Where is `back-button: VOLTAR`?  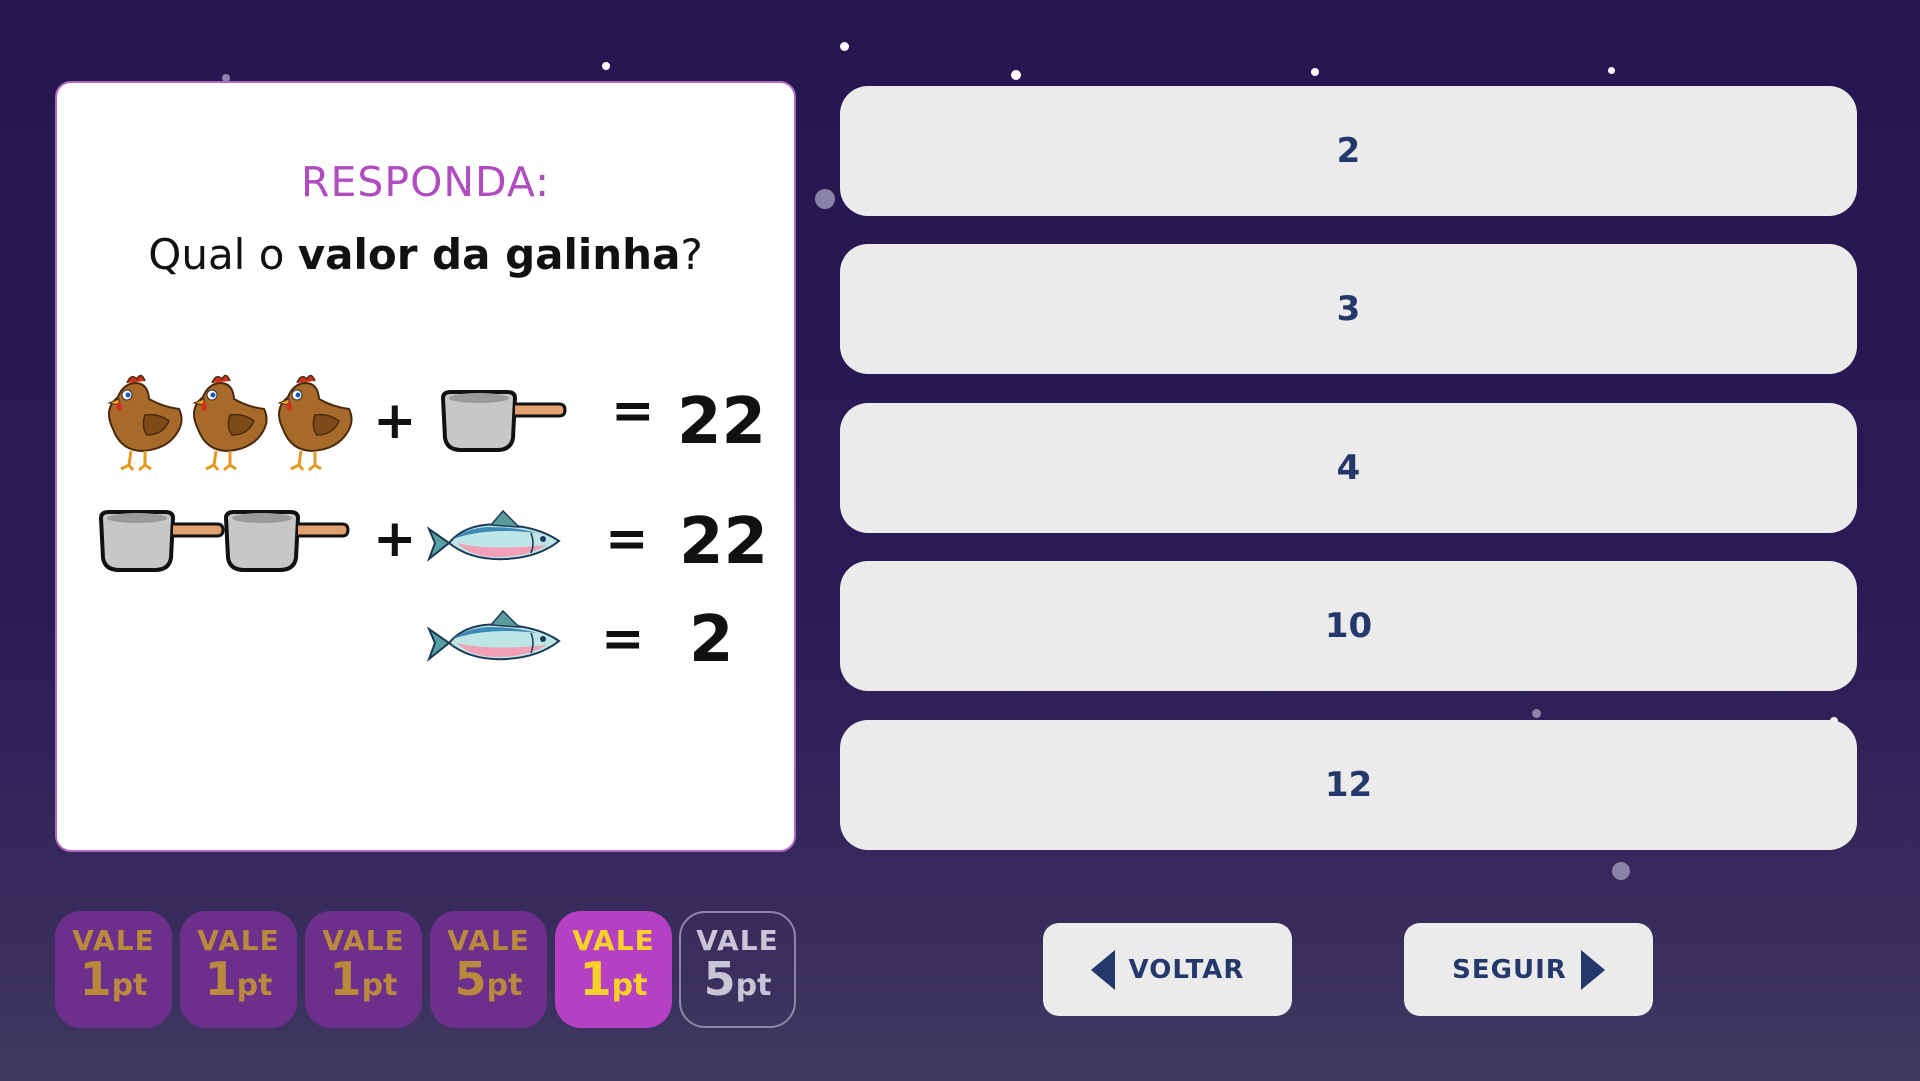
back-button: VOLTAR is located at coordinates (1167, 969).